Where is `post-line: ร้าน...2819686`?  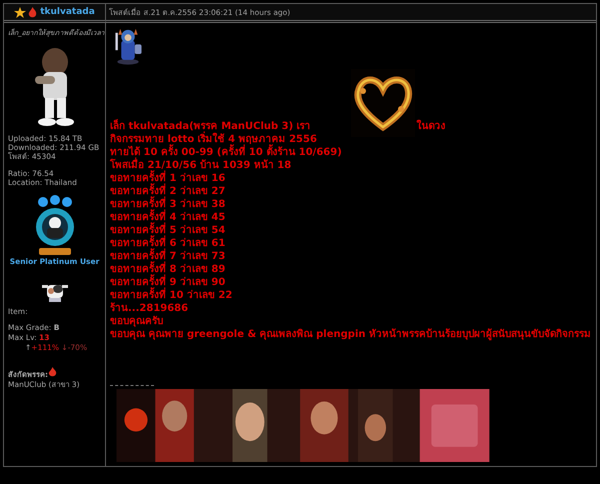
post-line: ร้าน...2819686 is located at coordinates (149, 308).